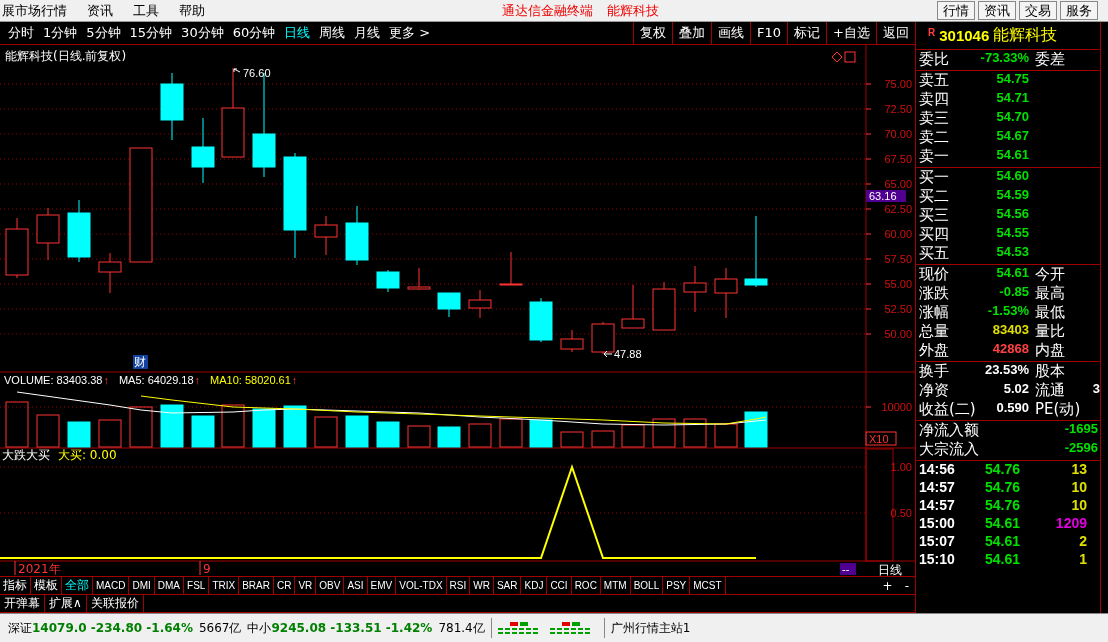  Describe the element at coordinates (192, 10) in the screenshot. I see `menu-item: 帮助` at that location.